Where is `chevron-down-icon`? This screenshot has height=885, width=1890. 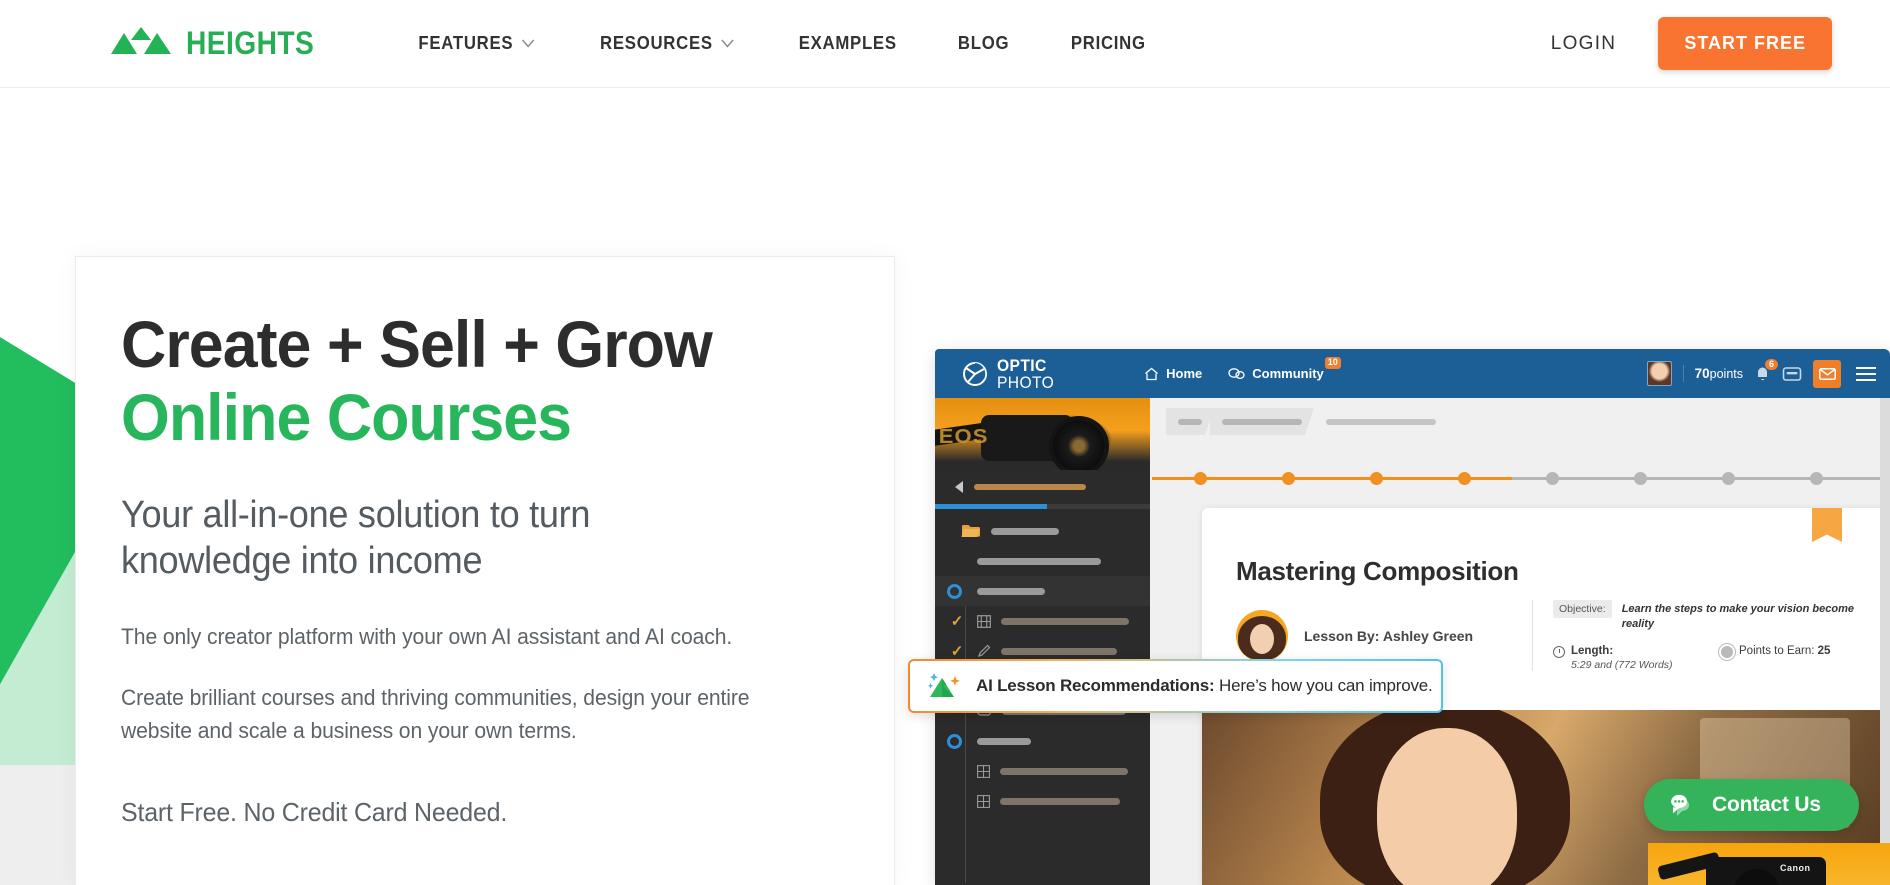 chevron-down-icon is located at coordinates (528, 43).